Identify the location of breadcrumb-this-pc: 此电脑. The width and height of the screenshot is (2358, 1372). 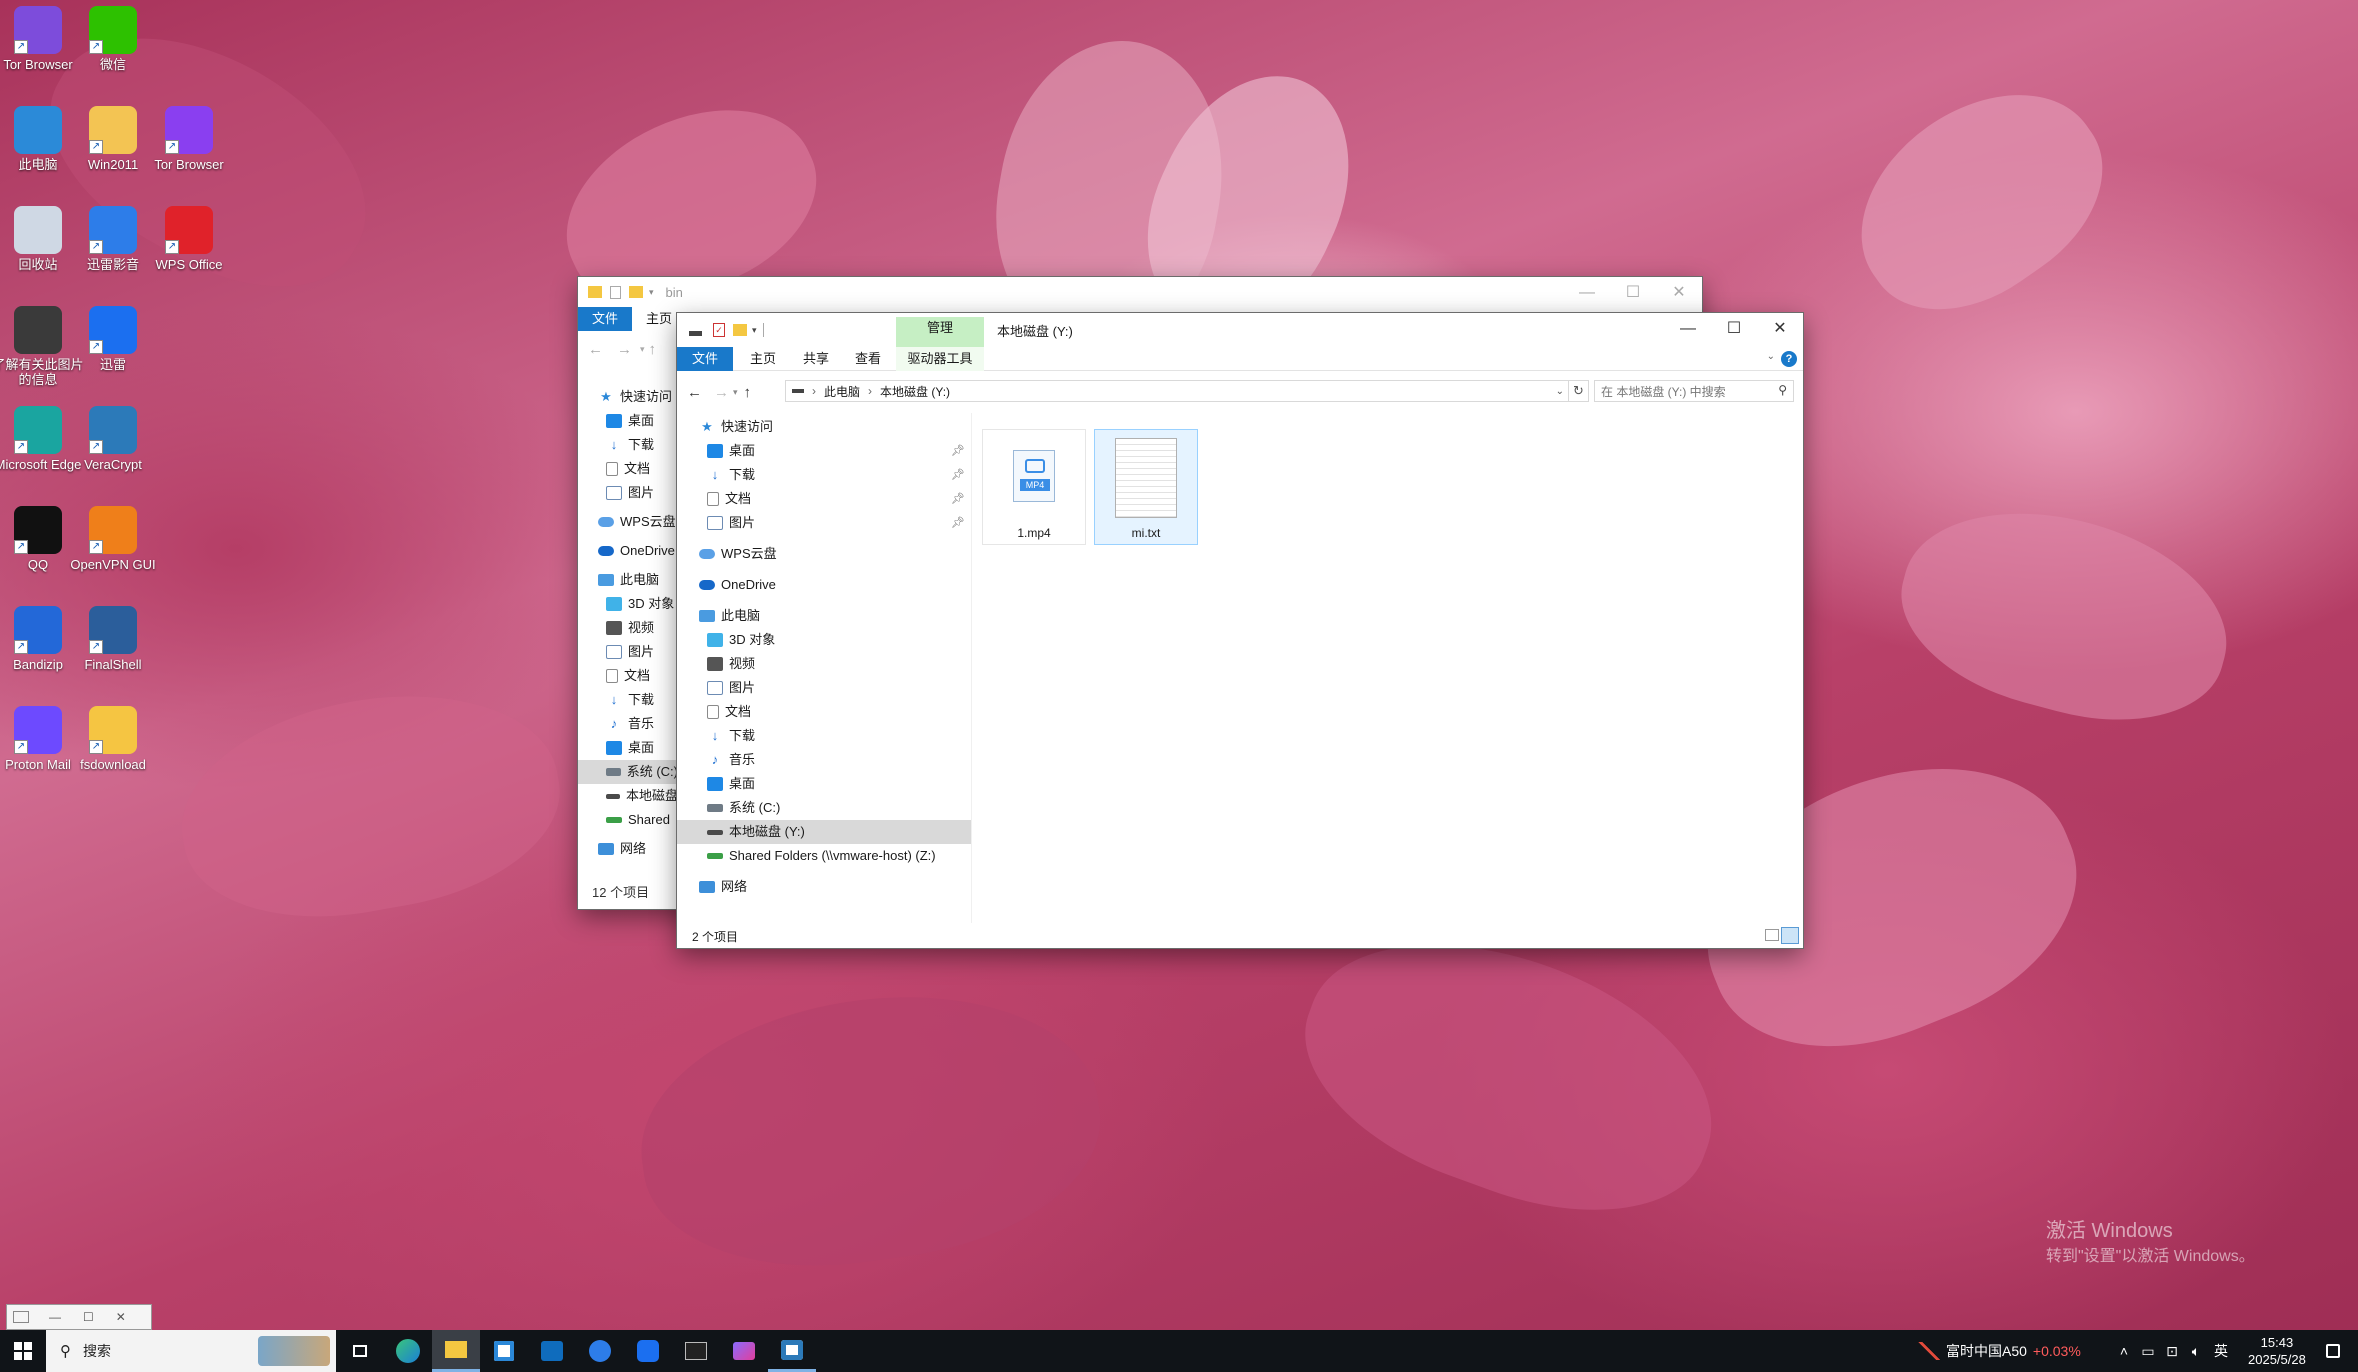
(842, 391).